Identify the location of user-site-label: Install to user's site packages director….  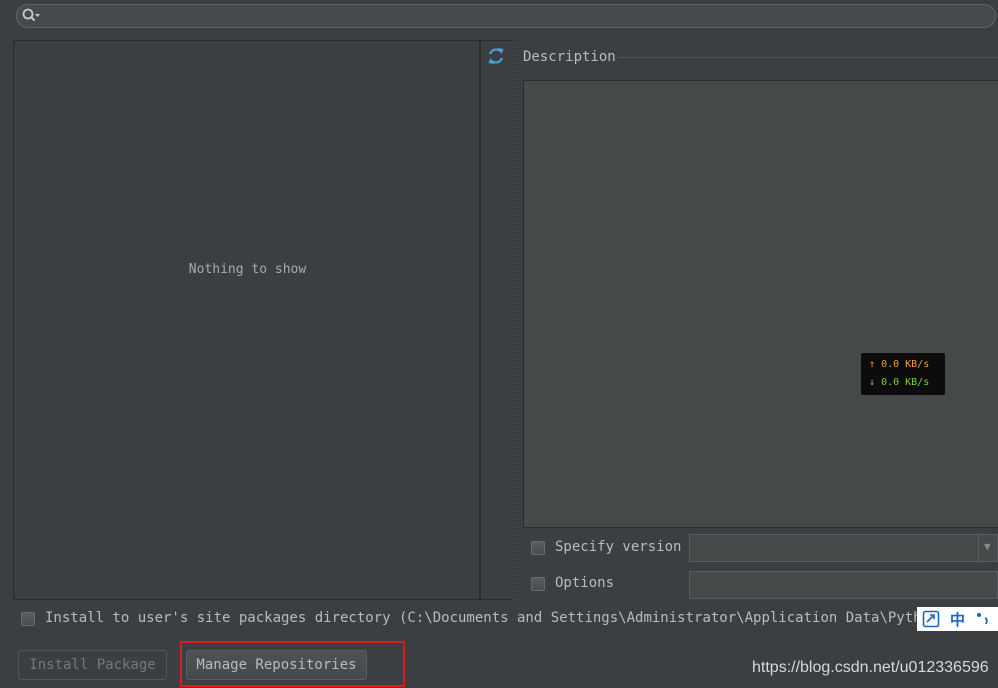
(496, 618).